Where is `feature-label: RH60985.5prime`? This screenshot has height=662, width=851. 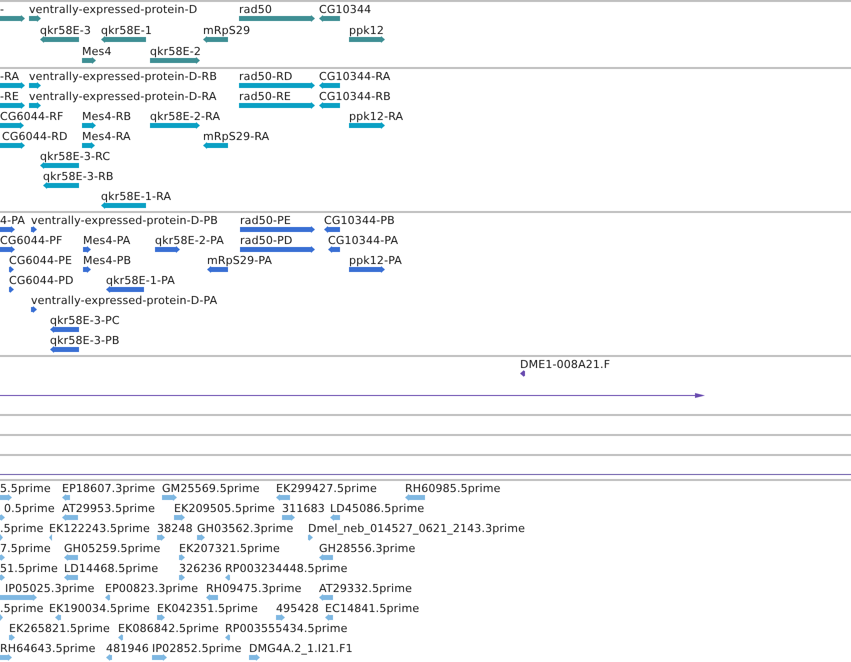 feature-label: RH60985.5prime is located at coordinates (453, 489).